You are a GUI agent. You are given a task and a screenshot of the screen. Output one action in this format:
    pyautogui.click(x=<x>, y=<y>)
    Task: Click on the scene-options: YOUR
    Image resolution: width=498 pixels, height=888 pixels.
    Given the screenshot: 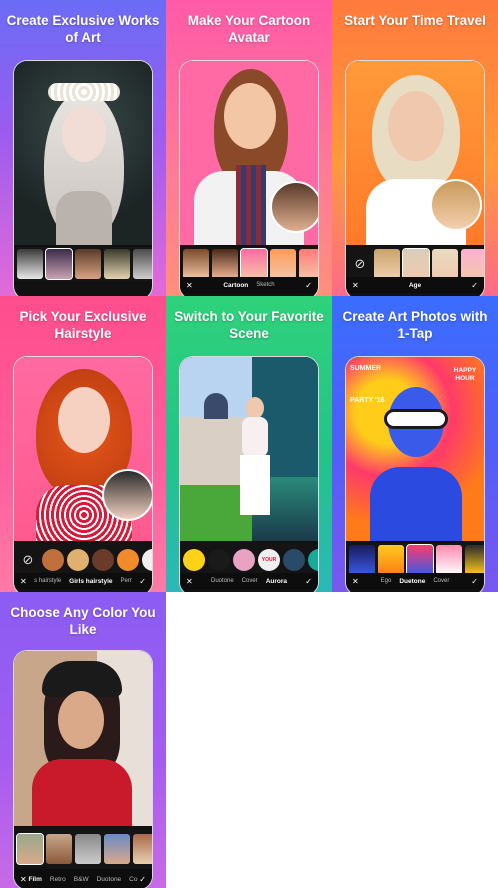 What is the action you would take?
    pyautogui.click(x=249, y=560)
    